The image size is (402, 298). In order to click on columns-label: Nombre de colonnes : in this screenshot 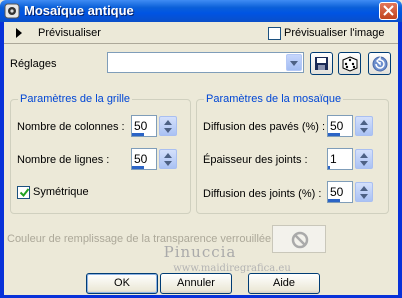, I will do `click(71, 127)`.